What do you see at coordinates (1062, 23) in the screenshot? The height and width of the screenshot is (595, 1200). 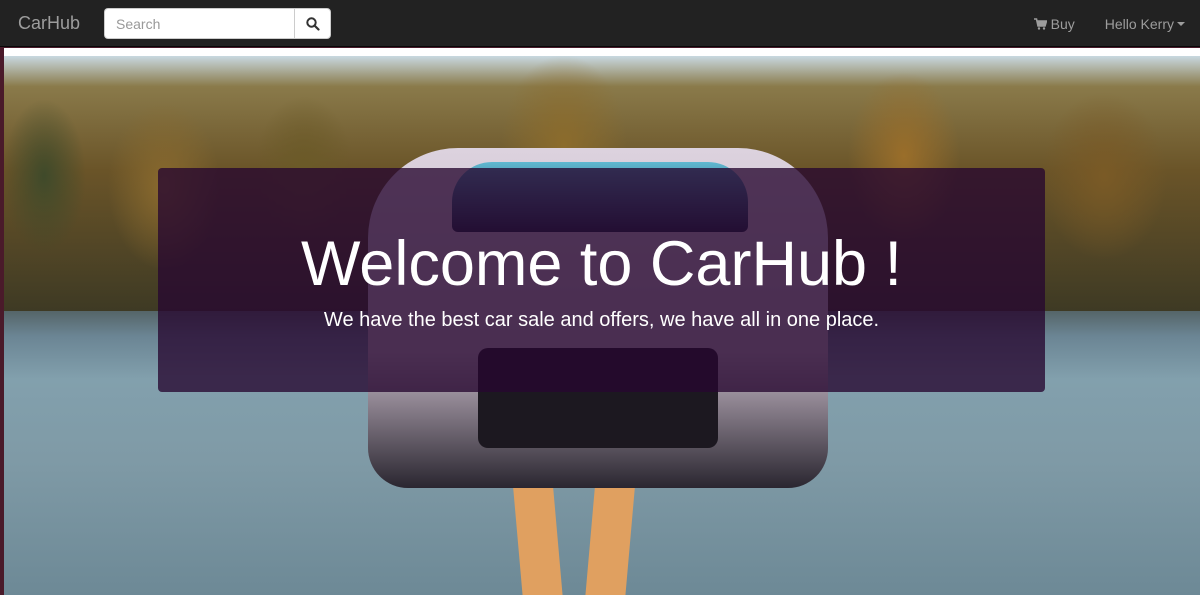 I see `buy-label: Buy` at bounding box center [1062, 23].